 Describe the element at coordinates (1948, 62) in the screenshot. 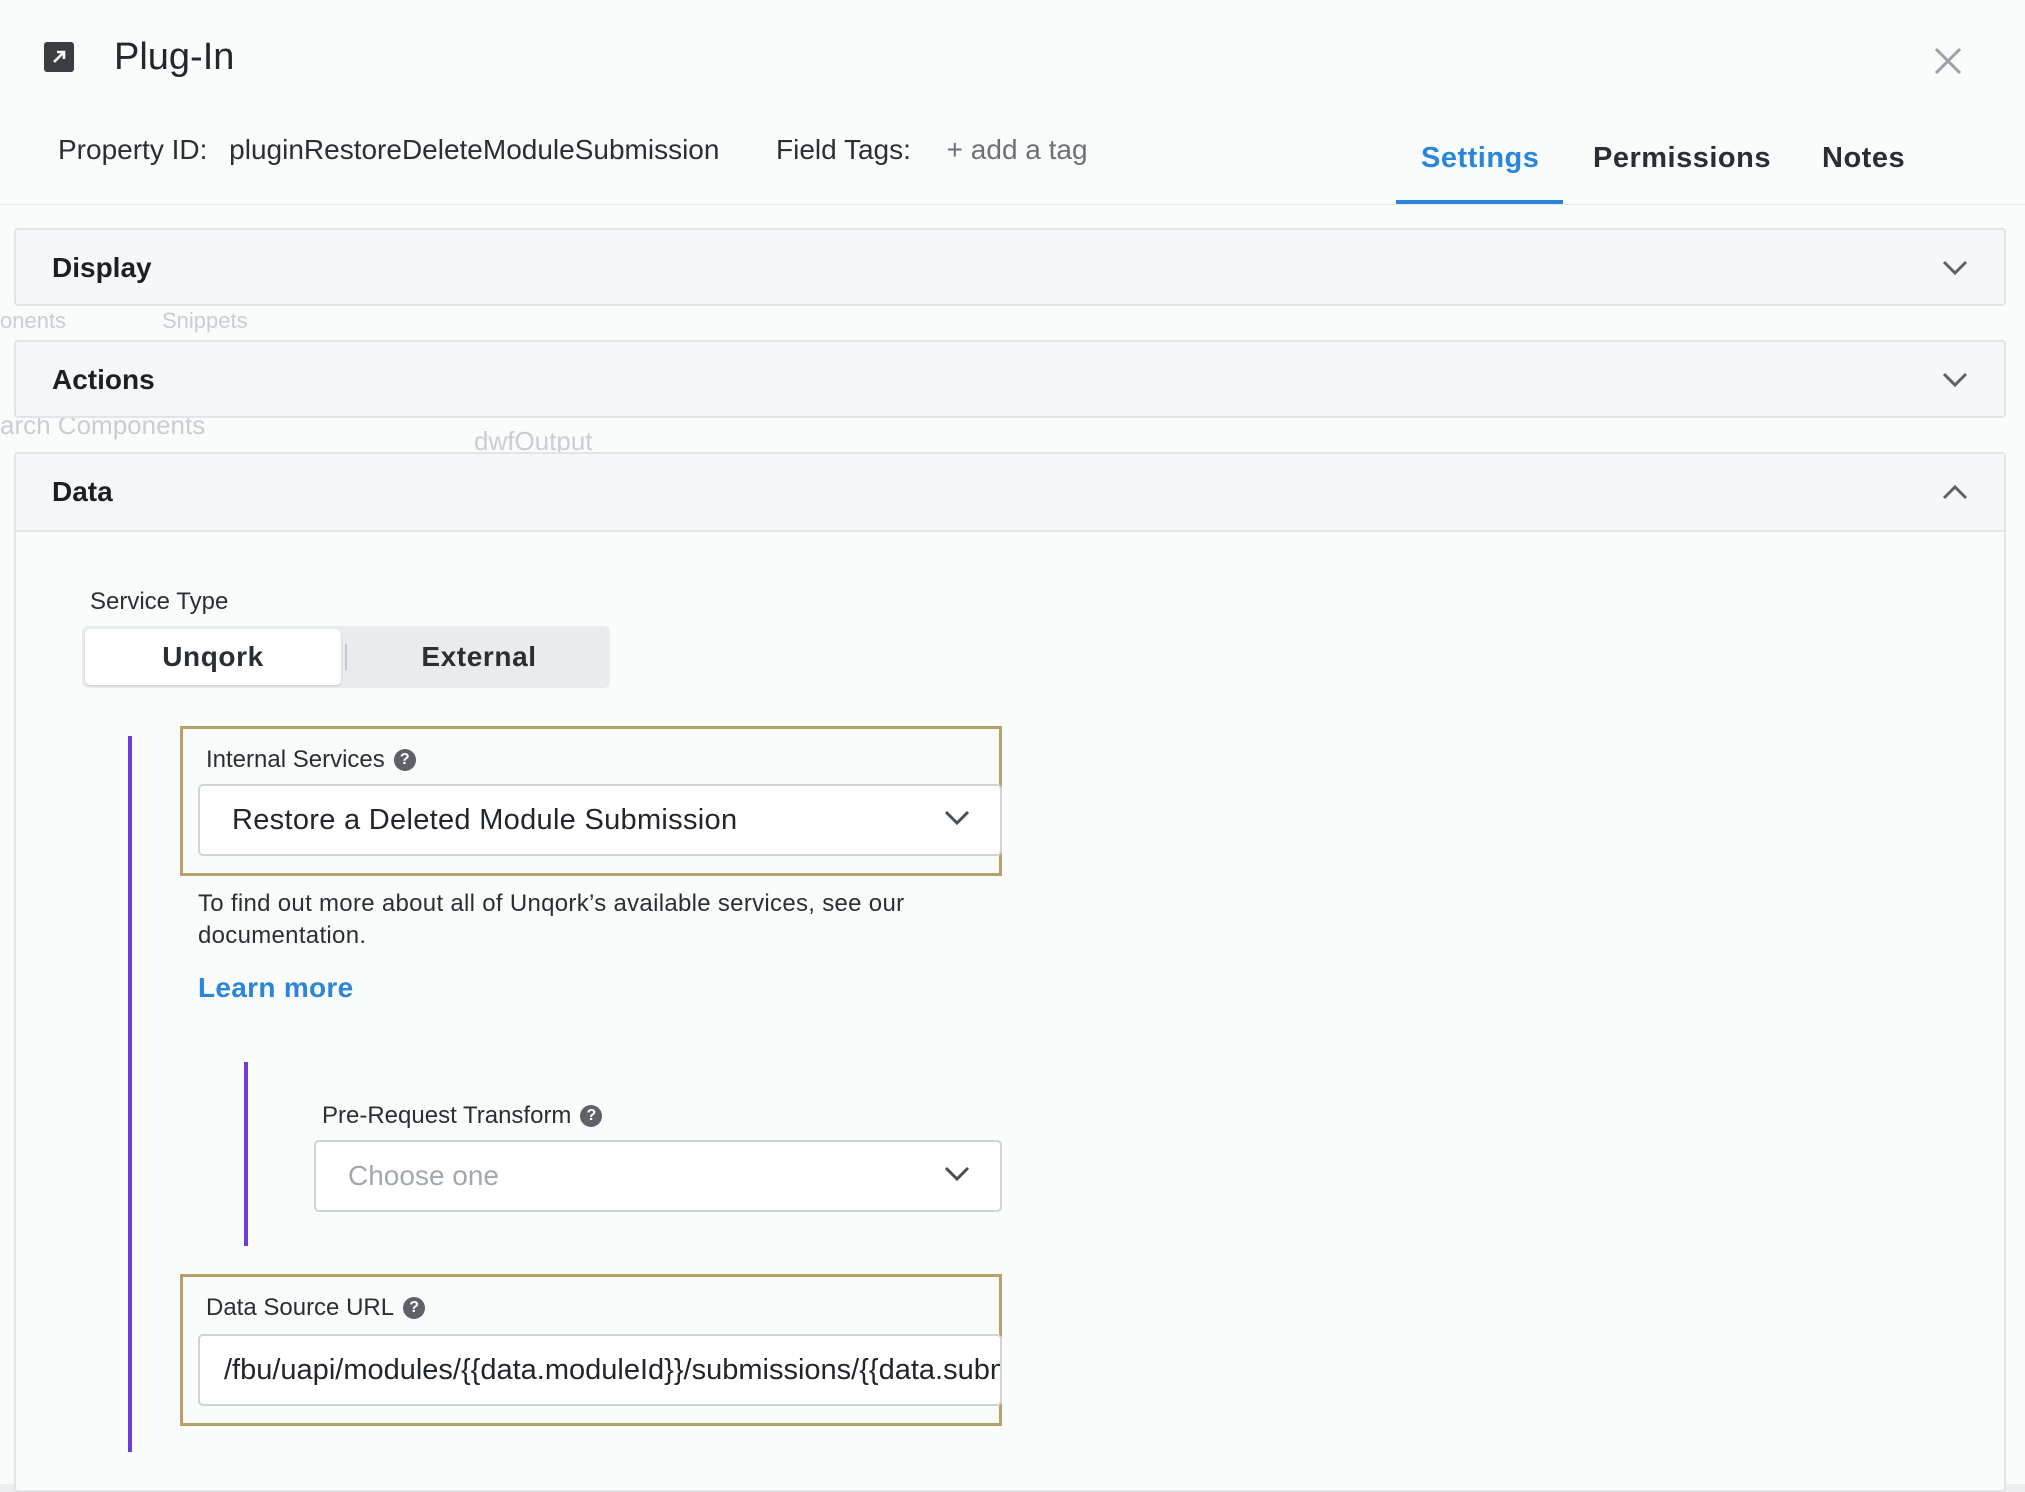

I see `close-icon` at that location.